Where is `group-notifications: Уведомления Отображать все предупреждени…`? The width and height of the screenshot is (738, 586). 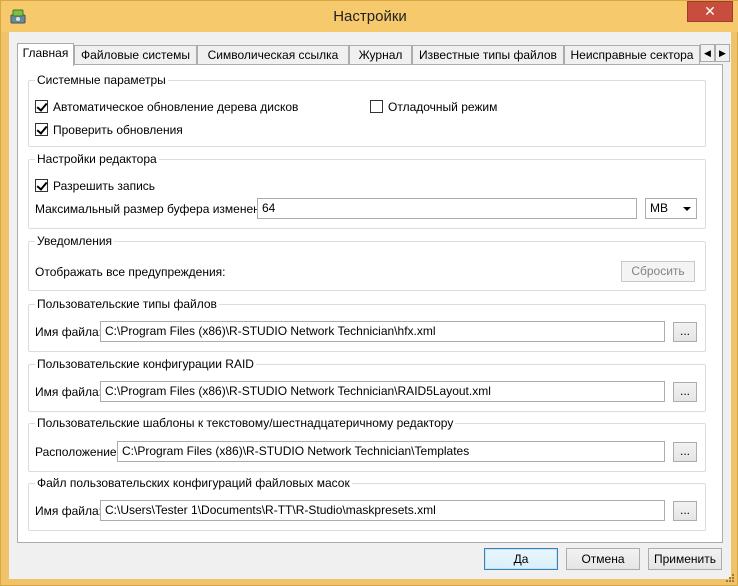
group-notifications: Уведомления Отображать все предупреждени… is located at coordinates (367, 262).